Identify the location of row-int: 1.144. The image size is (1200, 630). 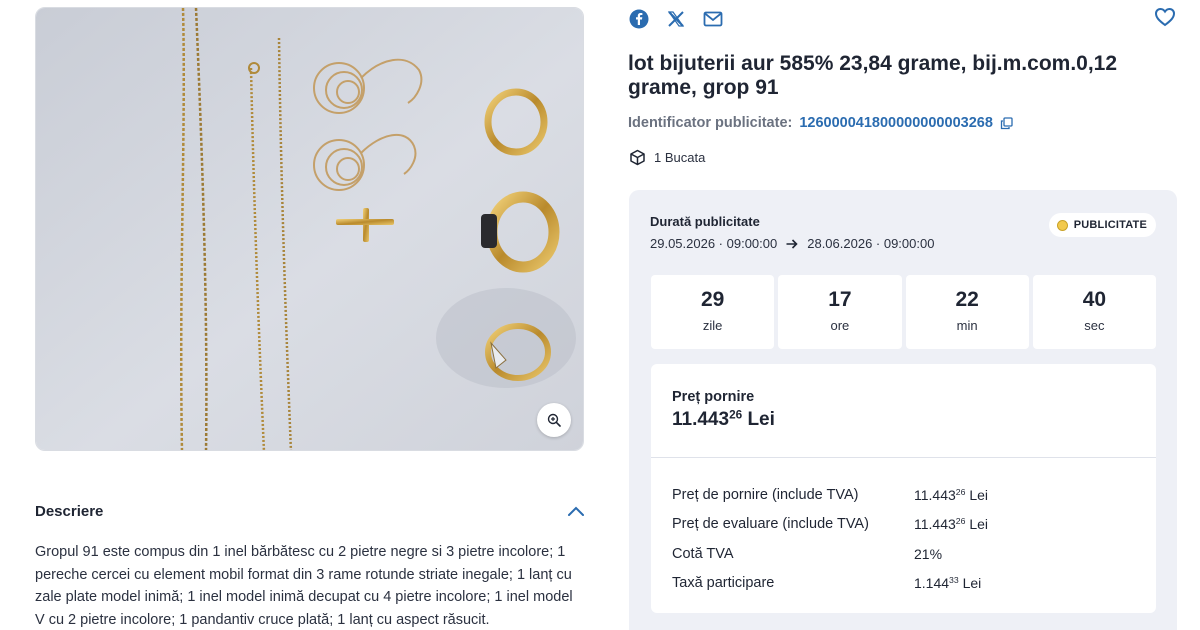
(932, 583).